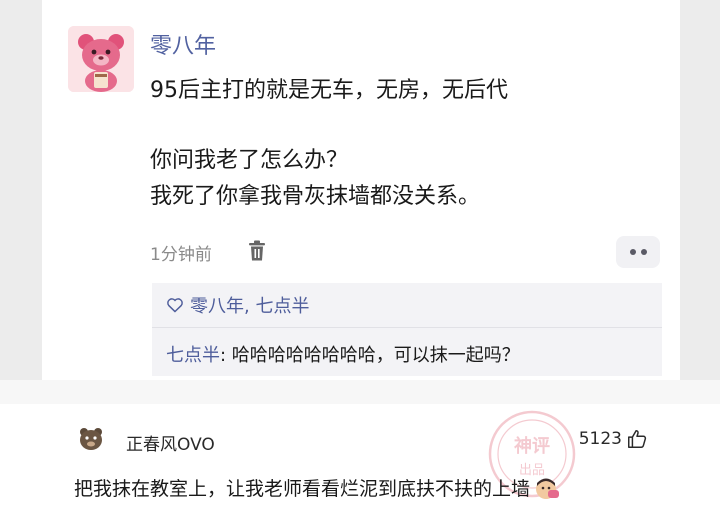 The image size is (720, 516). I want to click on avatar, so click(101, 59).